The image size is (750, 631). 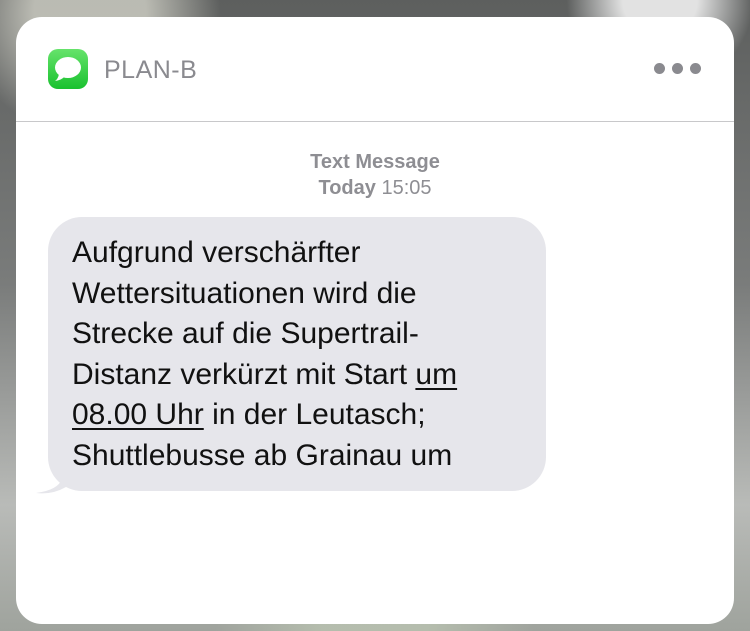 I want to click on message-line: Shuttlebusse ab Grainau um, so click(x=262, y=455).